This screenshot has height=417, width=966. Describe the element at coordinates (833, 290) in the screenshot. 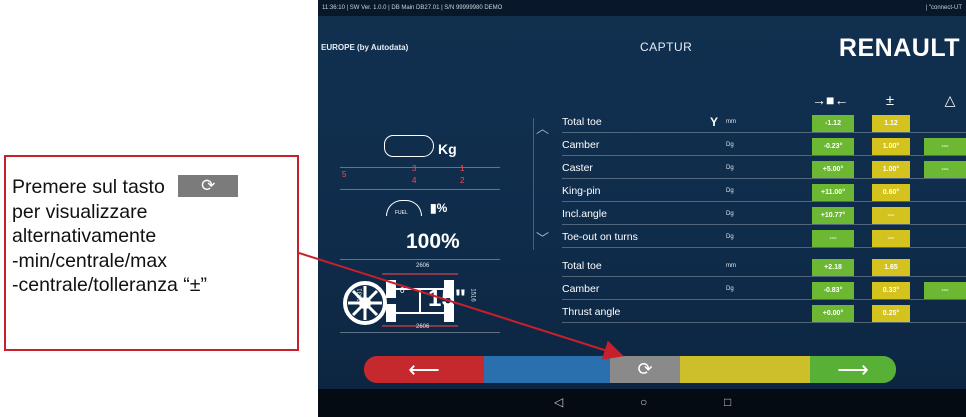

I see `measured-value: -0.83°` at that location.